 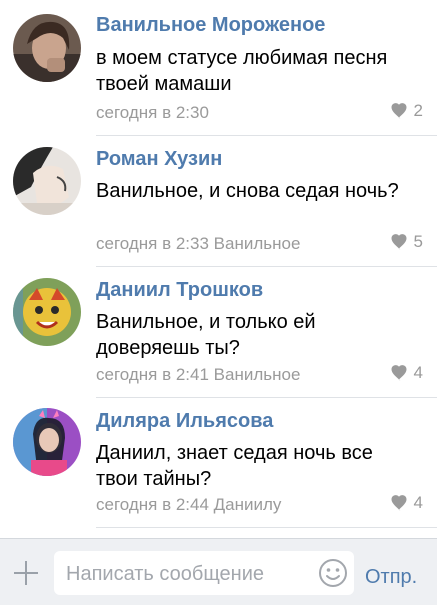 I want to click on attach-button, so click(x=26, y=573).